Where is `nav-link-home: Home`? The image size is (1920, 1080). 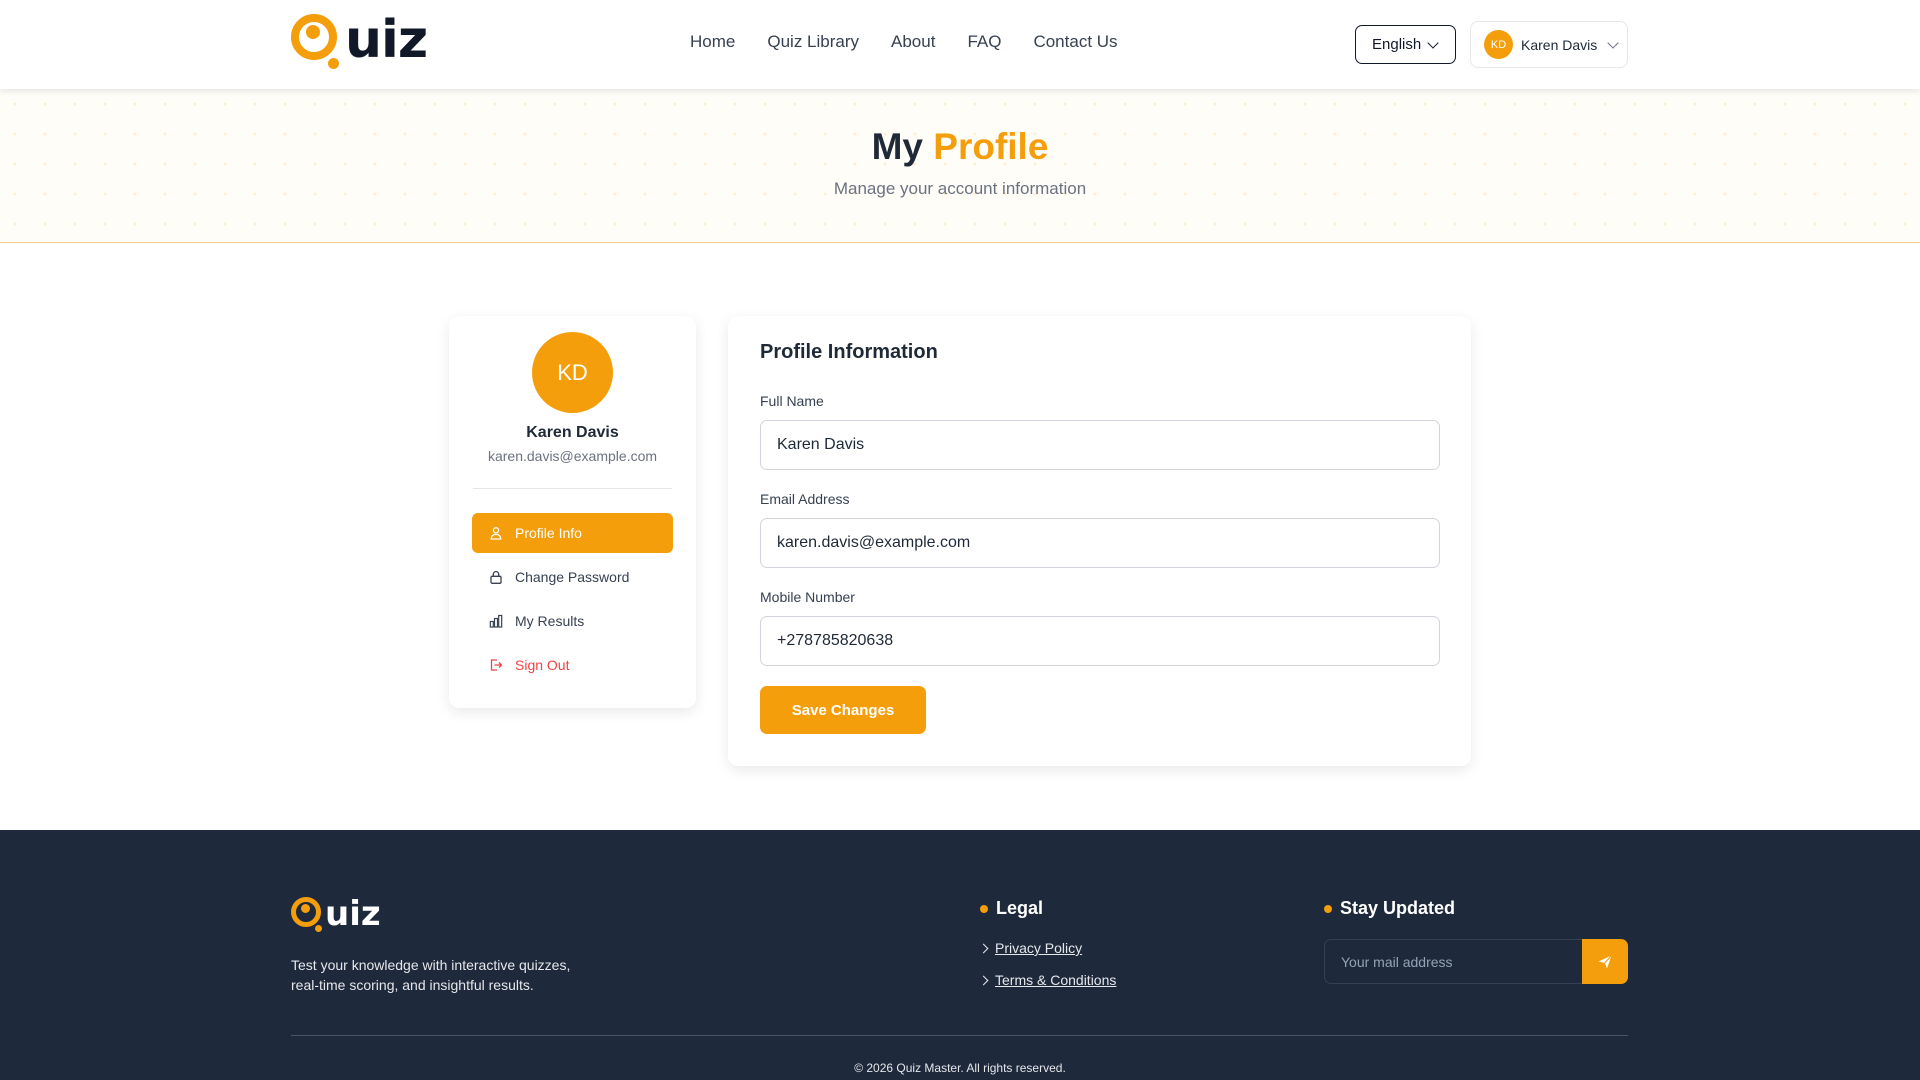 nav-link-home: Home is located at coordinates (712, 42).